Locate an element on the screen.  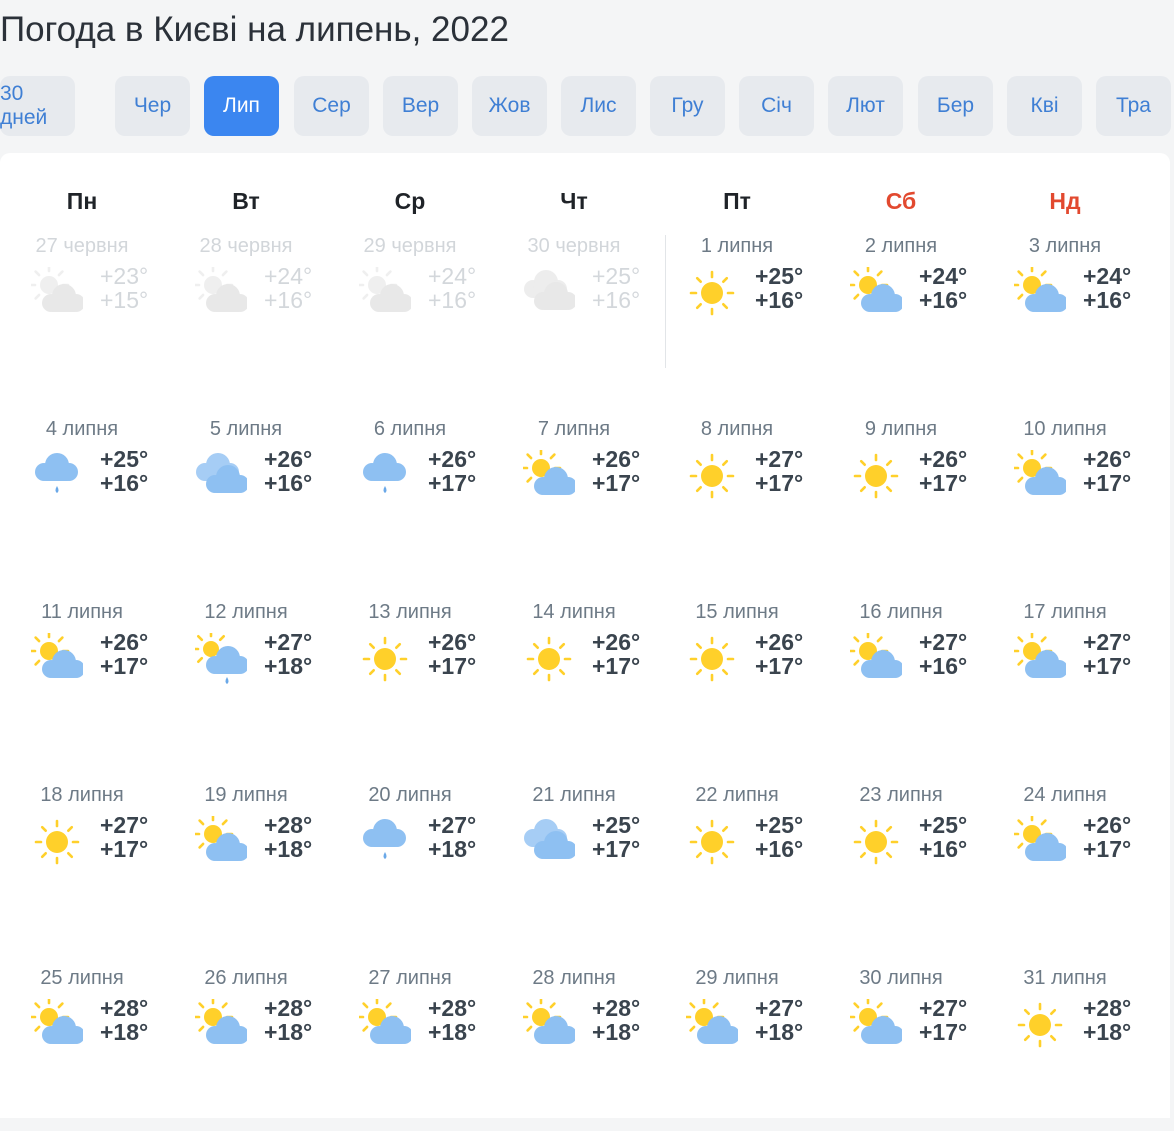
day-cell: 27 червня +23° +15° is located at coordinates (82, 307).